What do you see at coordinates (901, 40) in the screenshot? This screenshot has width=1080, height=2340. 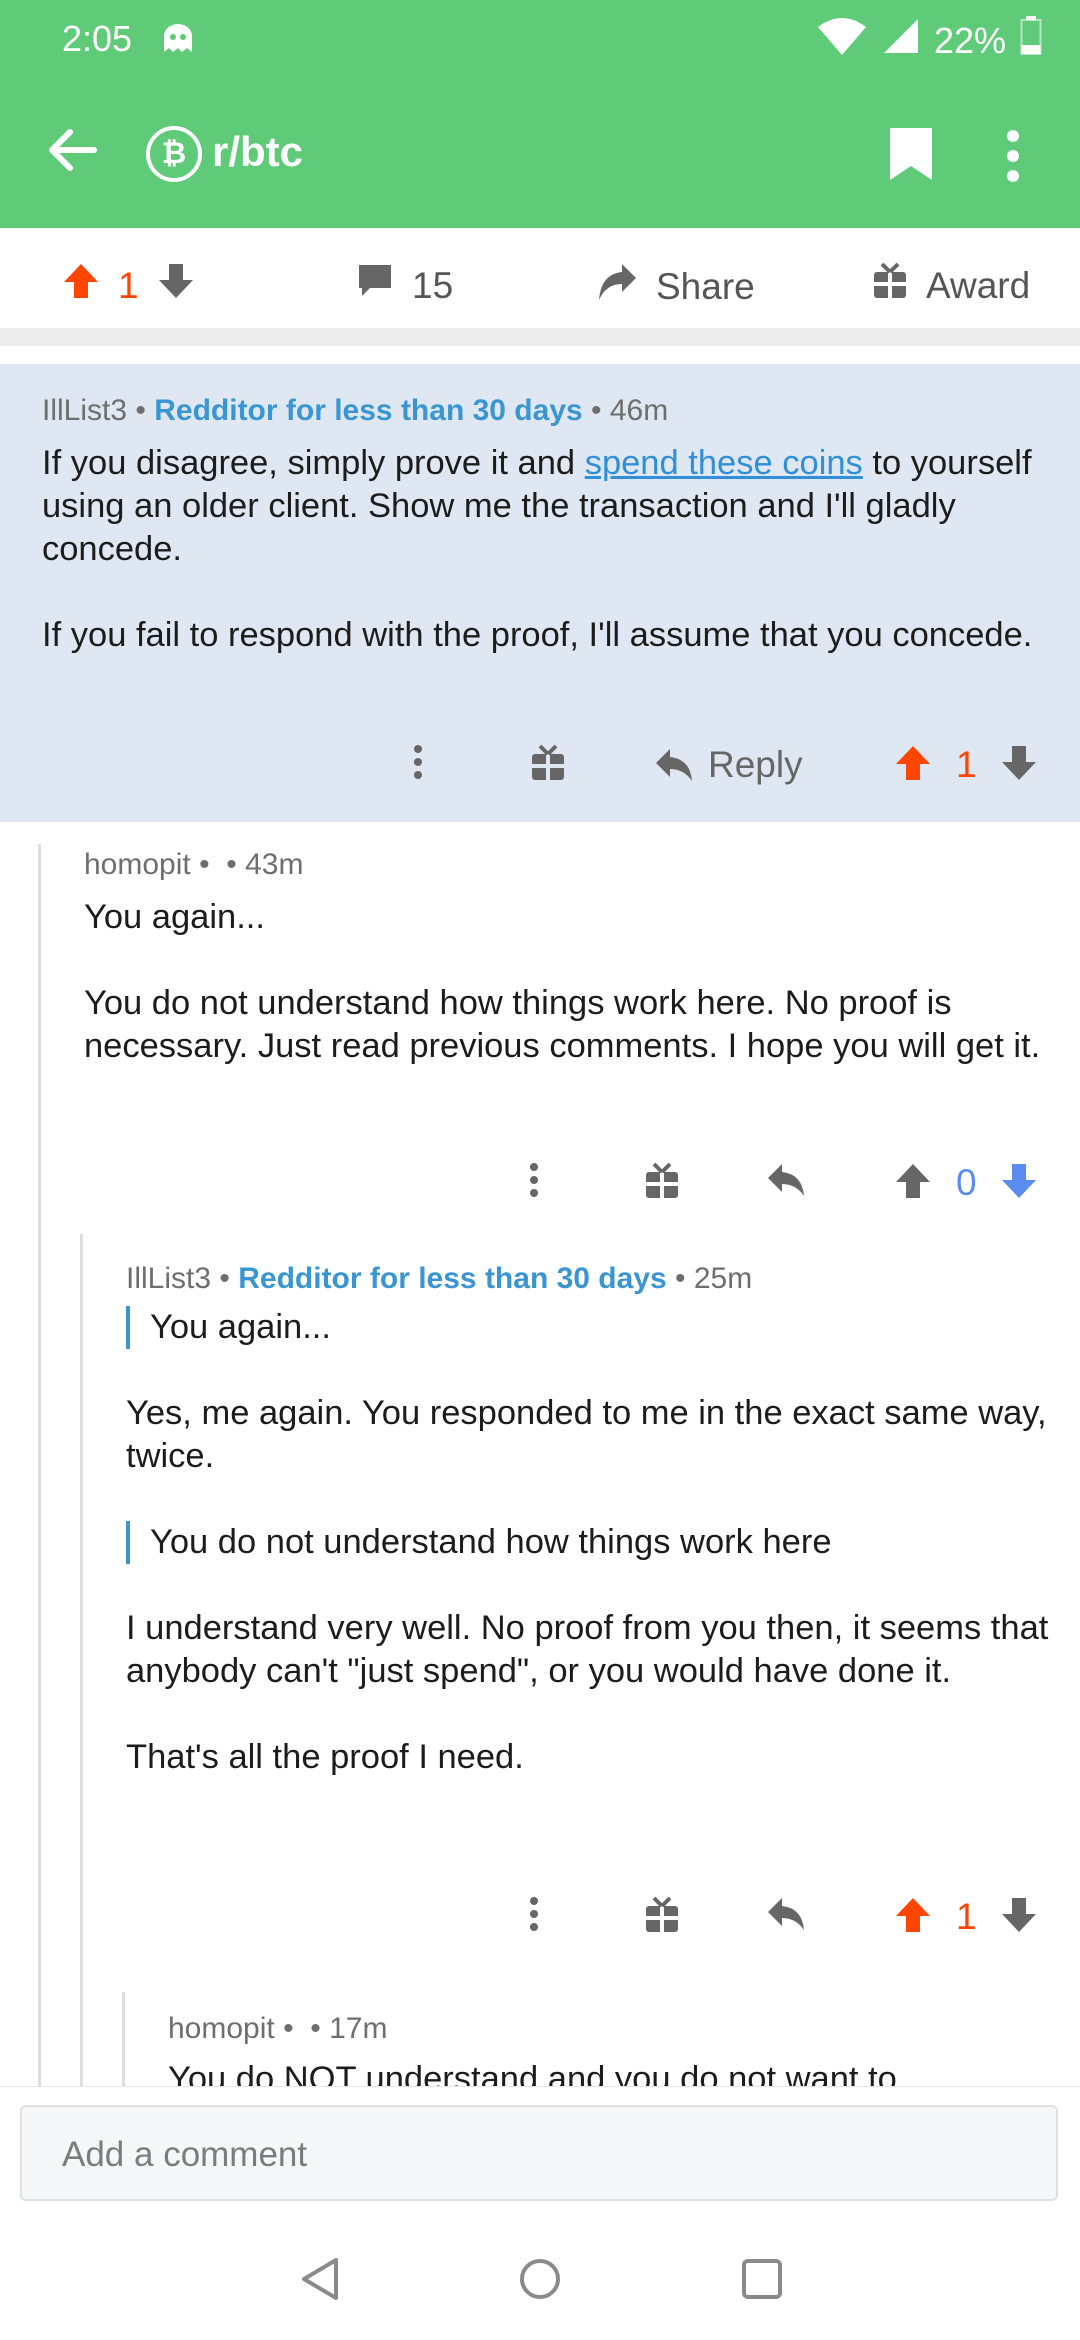 I see `signal-icon` at bounding box center [901, 40].